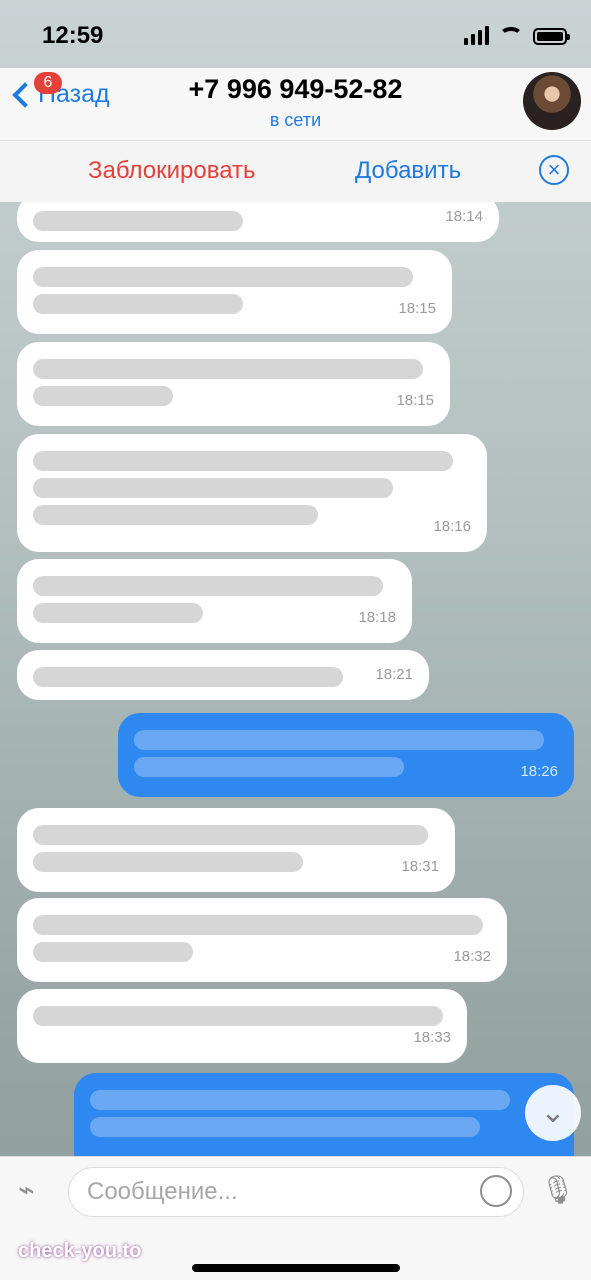 The width and height of the screenshot is (591, 1280). Describe the element at coordinates (295, 171) in the screenshot. I see `contact-action-bar: Заблокировать Добавить ×` at that location.